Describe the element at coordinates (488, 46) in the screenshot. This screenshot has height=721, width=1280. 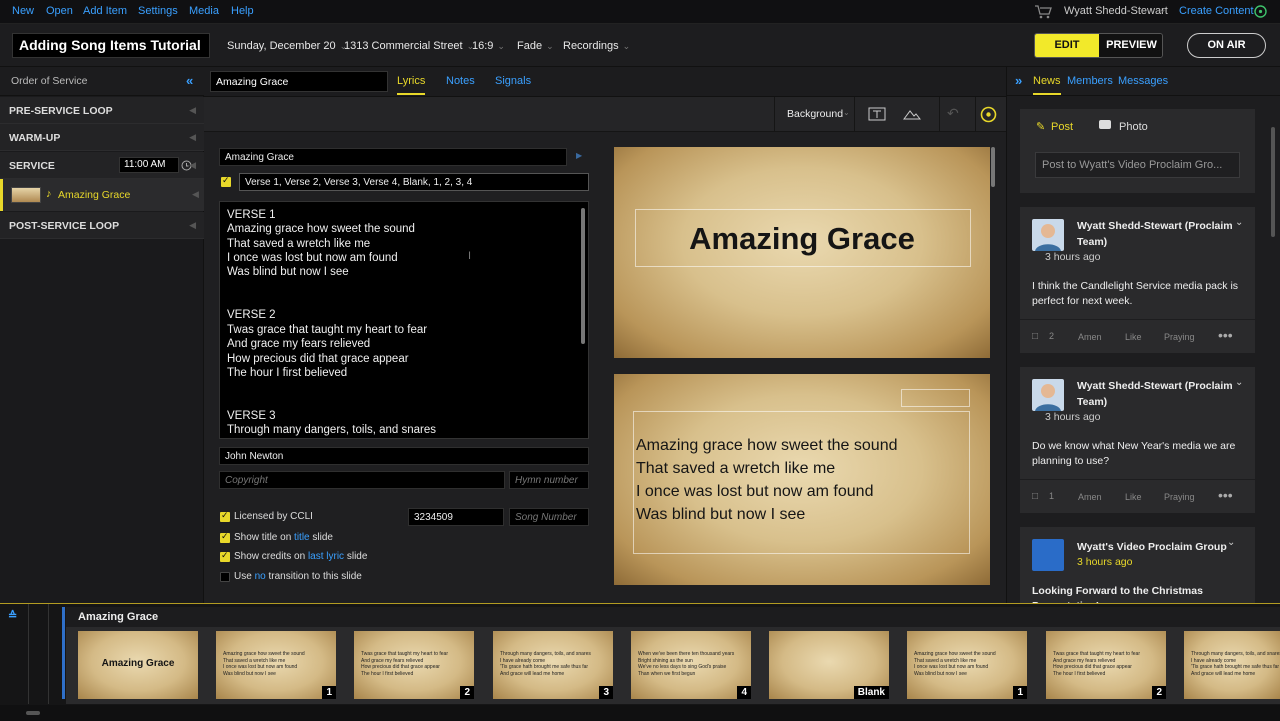
I see `aspect-dropdown: 16:9` at that location.